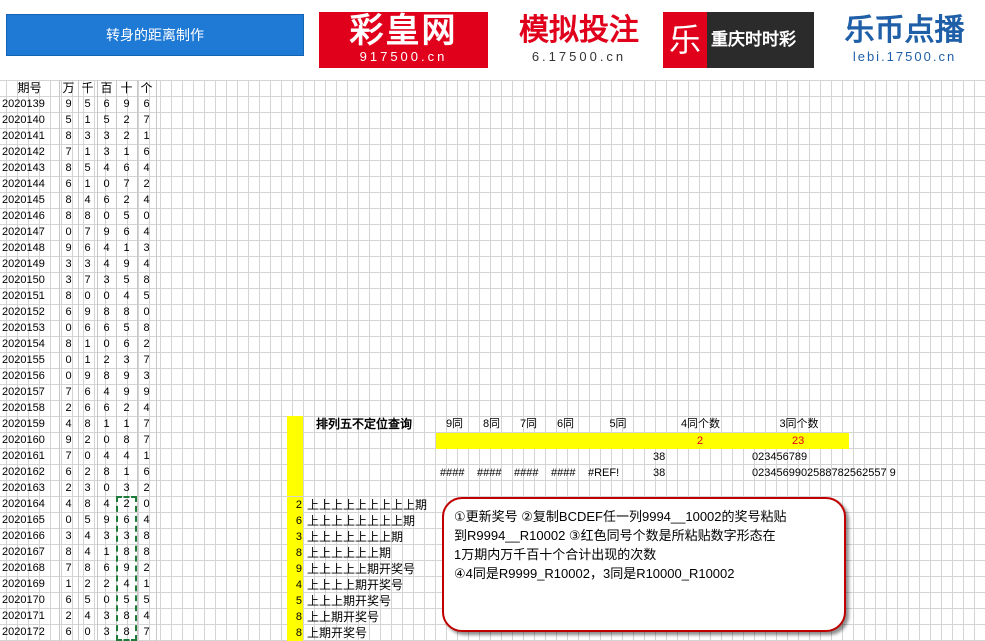  What do you see at coordinates (23, 360) in the screenshot?
I see `period-cell: 2020155` at bounding box center [23, 360].